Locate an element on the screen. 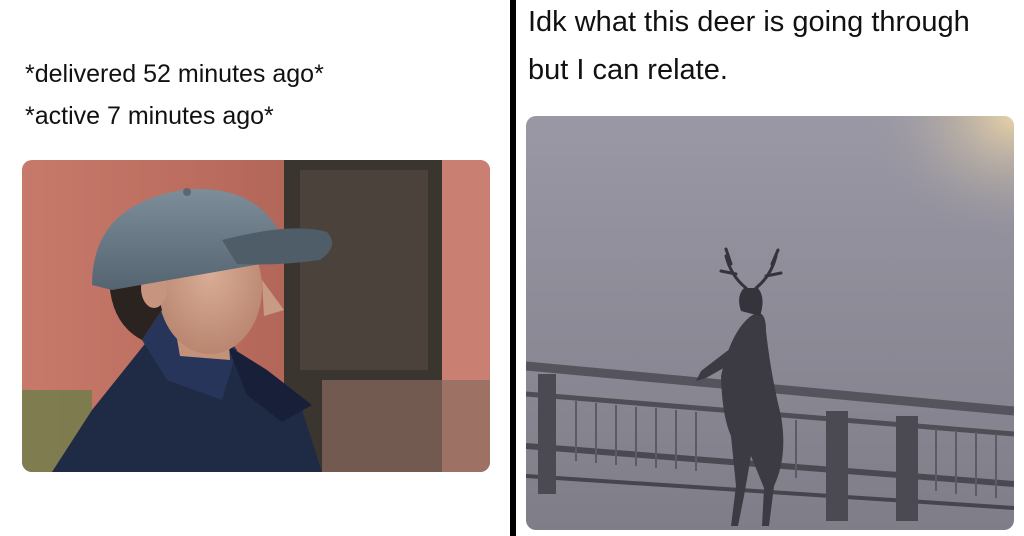 Image resolution: width=1024 pixels, height=536 pixels. delivered-caption: *delivered 52 minutes ago* is located at coordinates (174, 74).